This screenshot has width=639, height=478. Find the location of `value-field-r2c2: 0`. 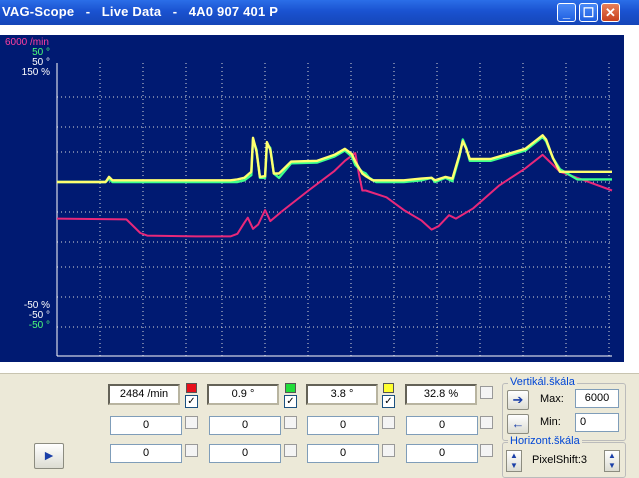

value-field-r2c2: 0 is located at coordinates (245, 425).